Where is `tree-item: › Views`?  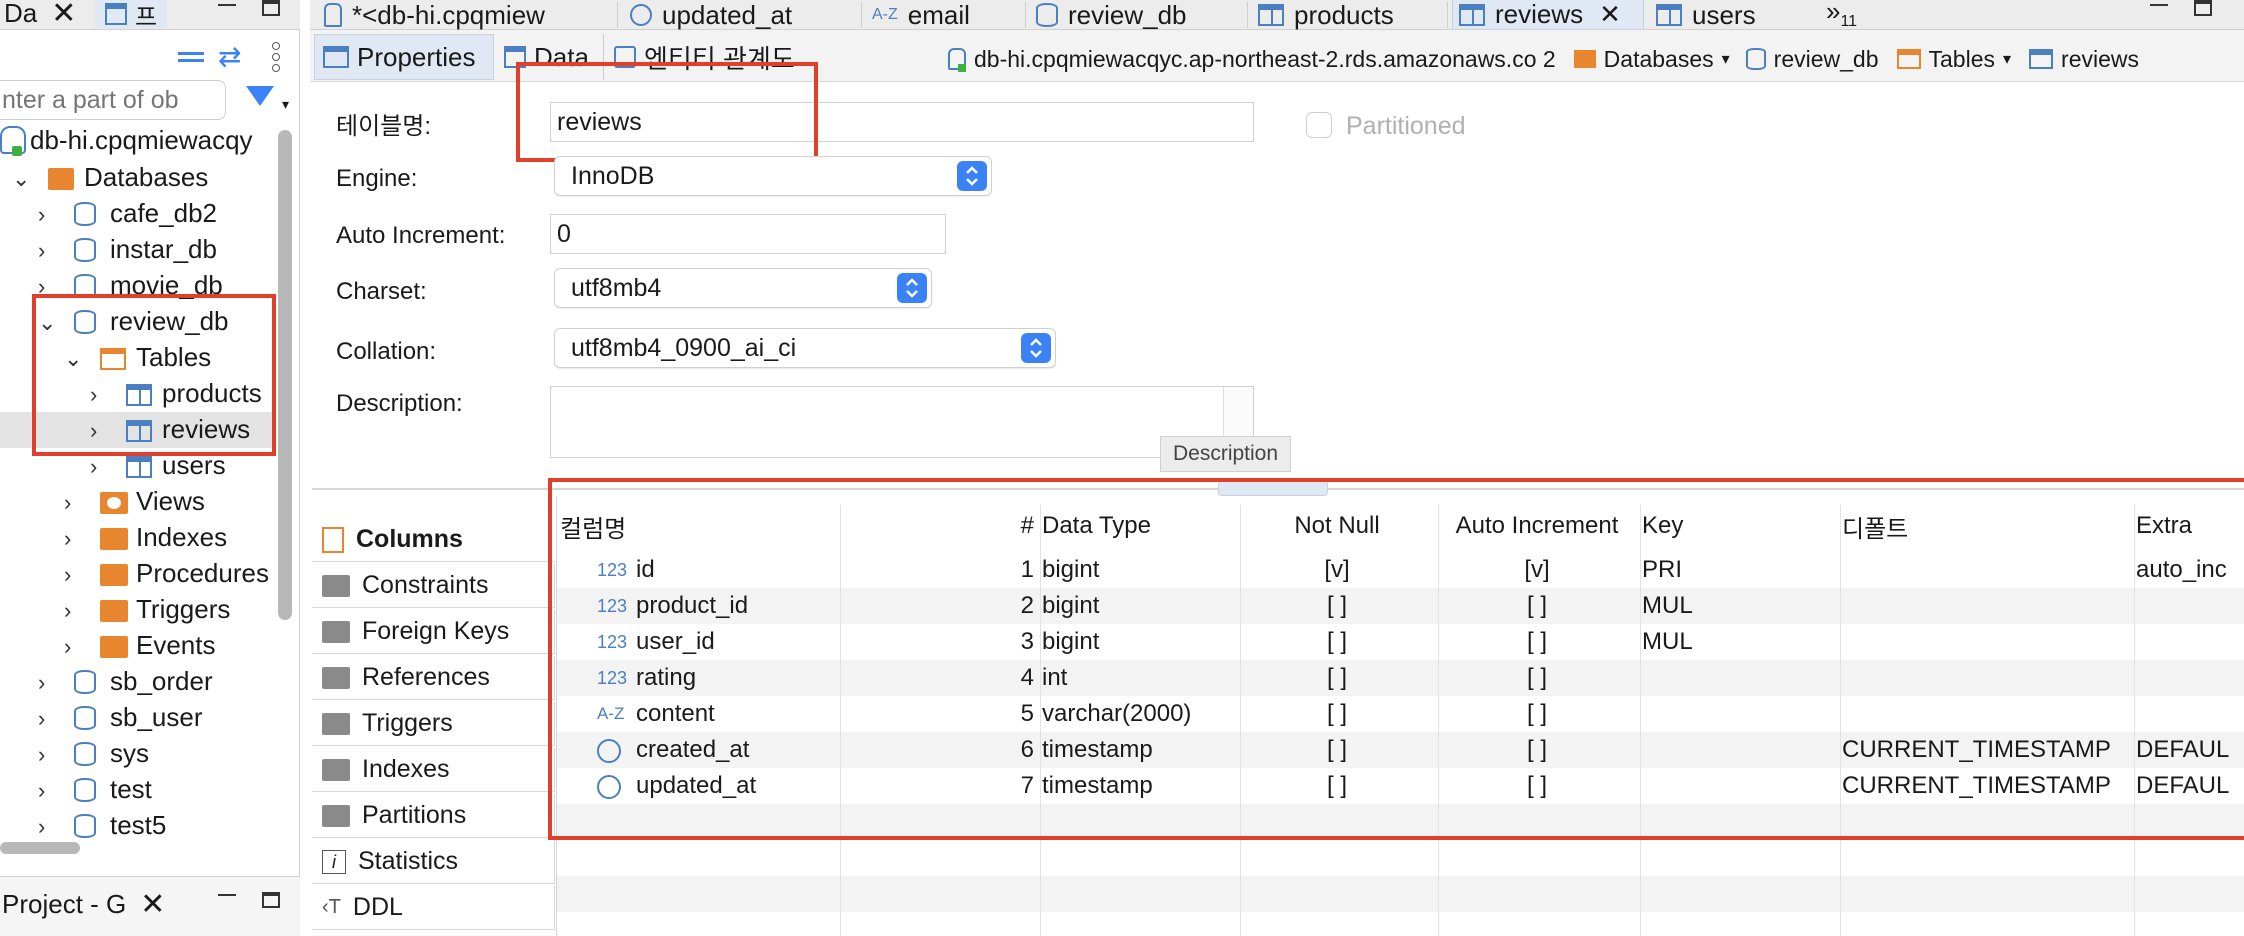 tree-item: › Views is located at coordinates (138, 502).